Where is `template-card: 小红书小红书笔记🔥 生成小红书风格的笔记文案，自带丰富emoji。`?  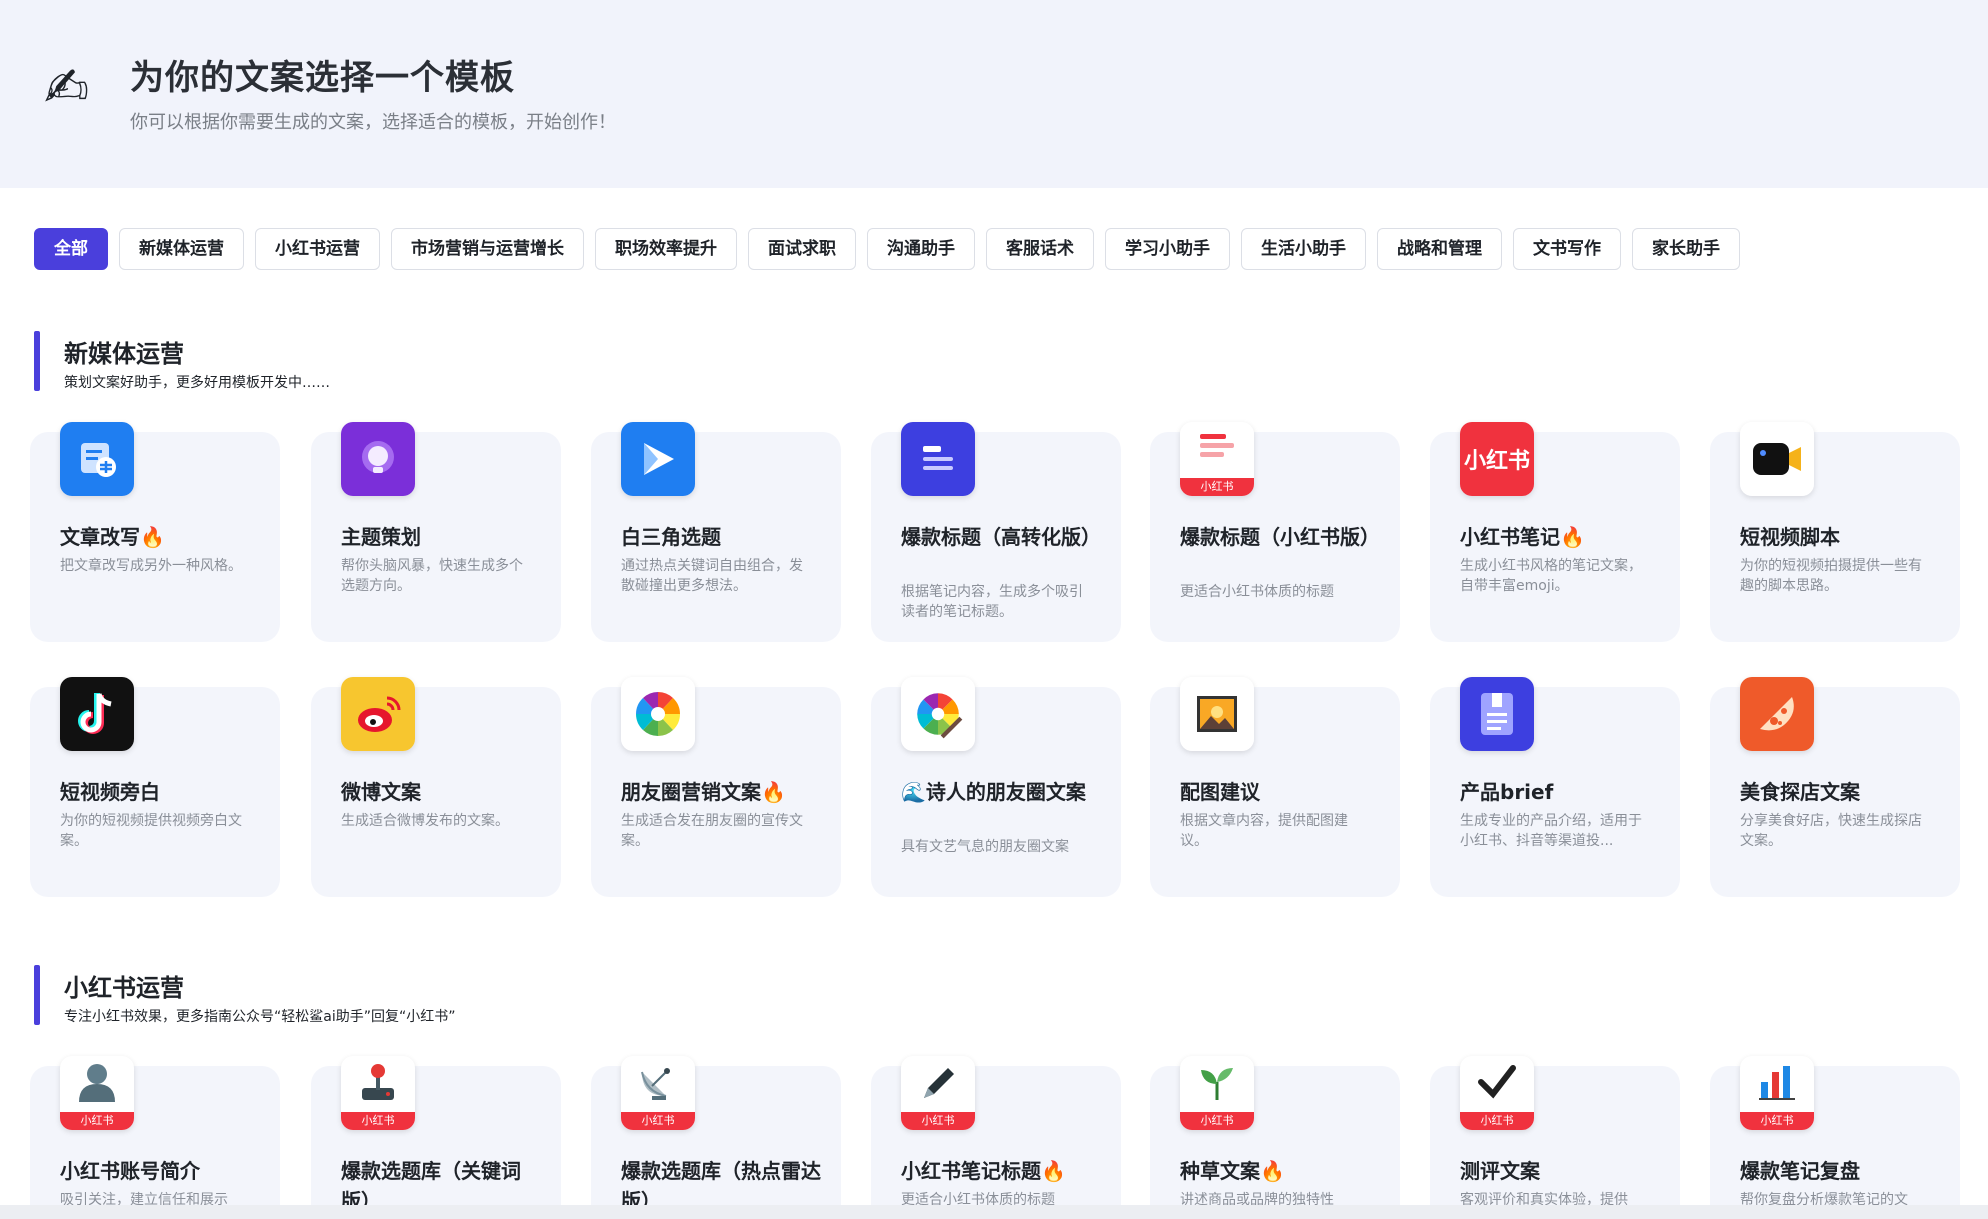 template-card: 小红书小红书笔记🔥 生成小红书风格的笔记文案，自带丰富emoji。 is located at coordinates (1555, 532).